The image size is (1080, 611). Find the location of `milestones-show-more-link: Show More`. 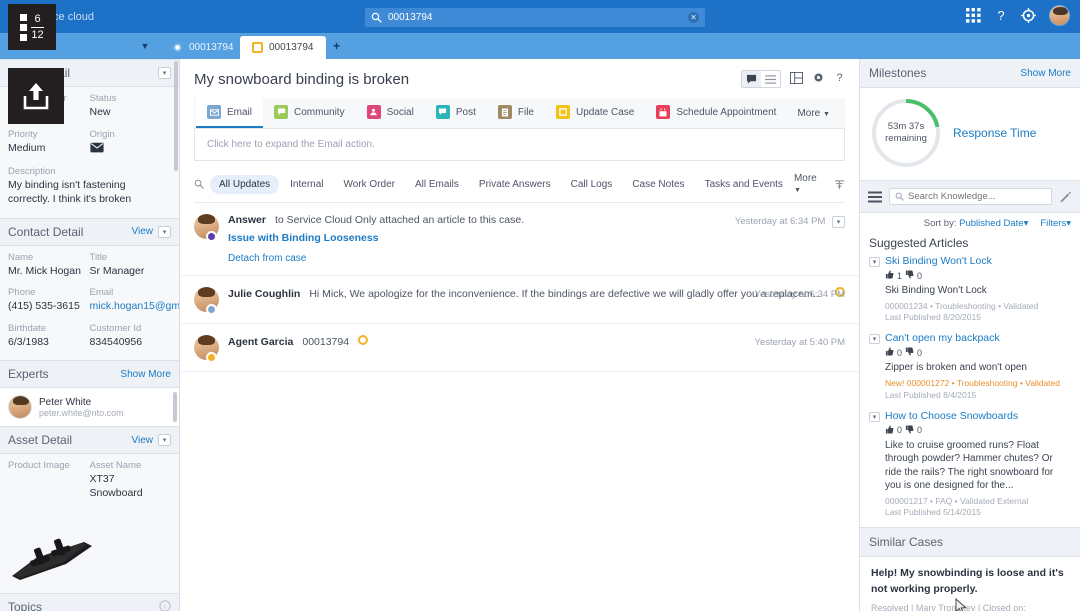

milestones-show-more-link: Show More is located at coordinates (1045, 73).